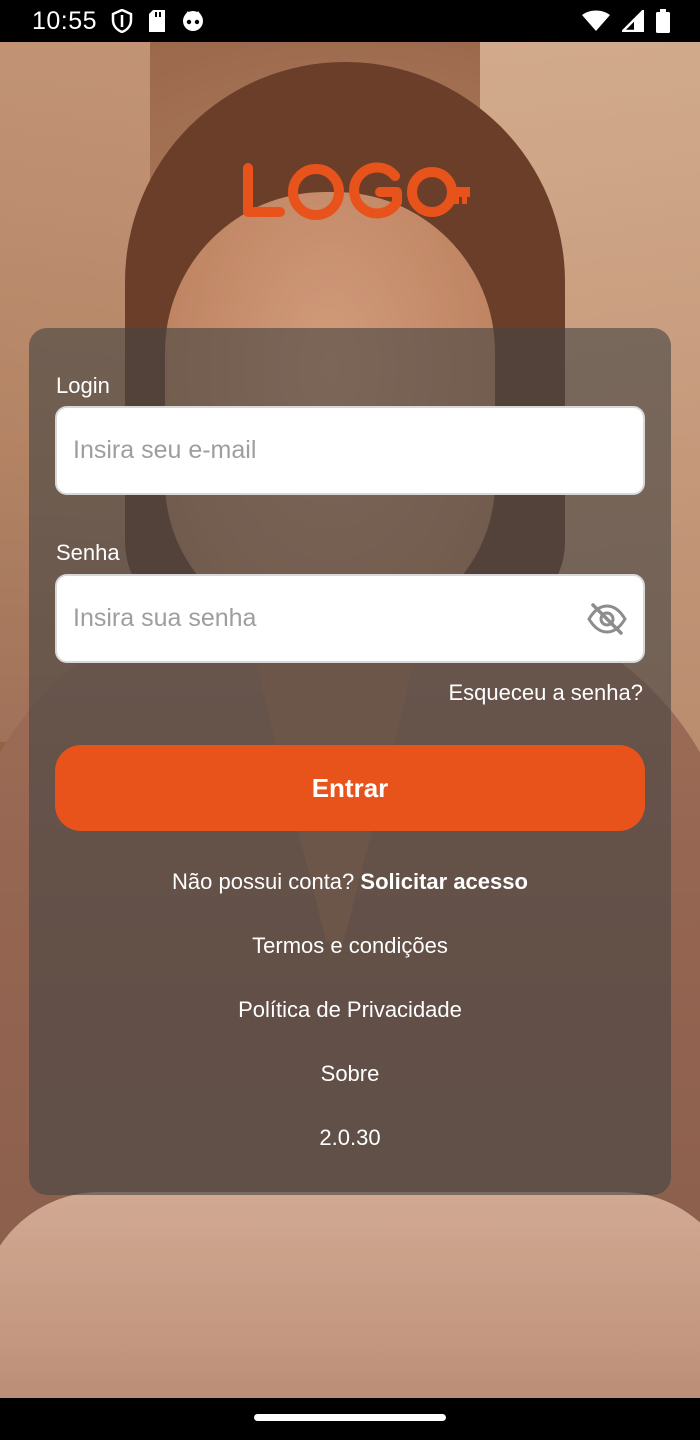 This screenshot has width=700, height=1440. What do you see at coordinates (83, 385) in the screenshot?
I see `login-label: Login` at bounding box center [83, 385].